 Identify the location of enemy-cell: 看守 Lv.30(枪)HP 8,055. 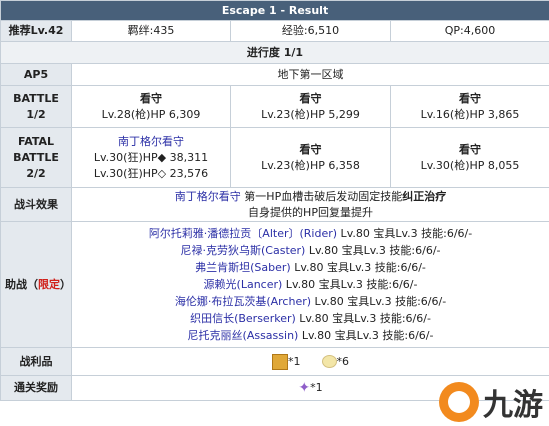
(469, 157).